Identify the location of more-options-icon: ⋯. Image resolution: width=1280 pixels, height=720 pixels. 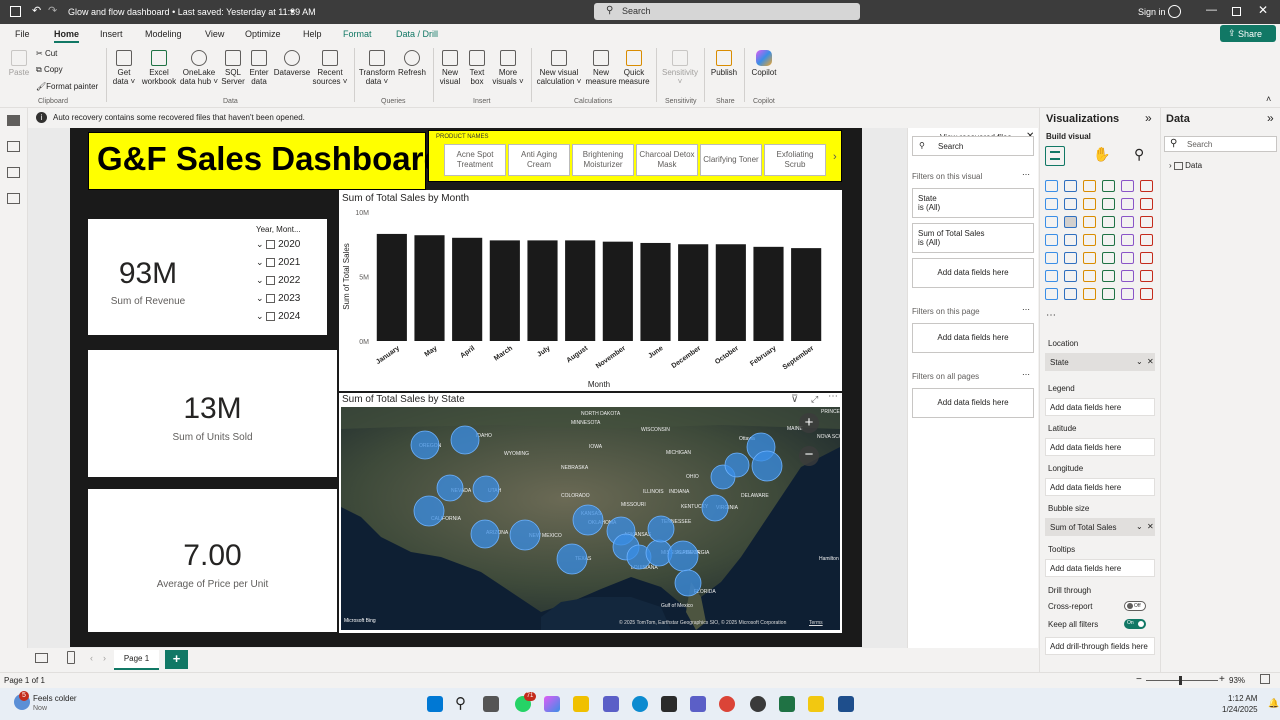
(1026, 374).